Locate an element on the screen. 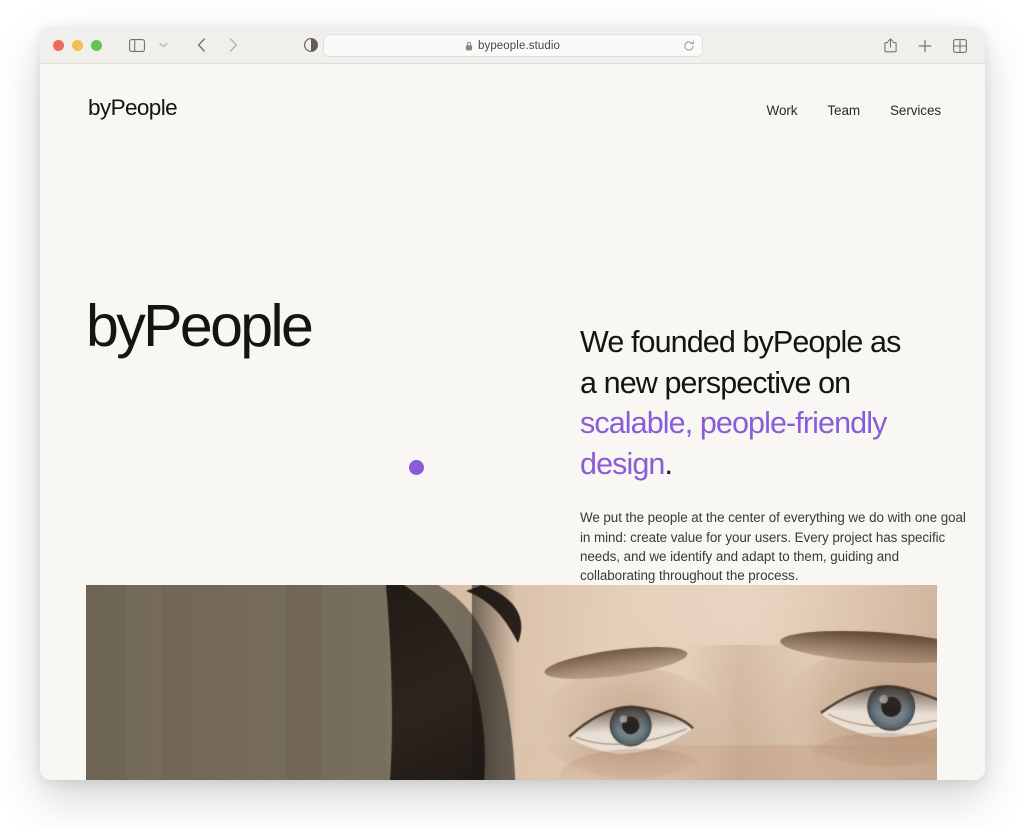 The image size is (1024, 829). reader-contrast-icon is located at coordinates (311, 45).